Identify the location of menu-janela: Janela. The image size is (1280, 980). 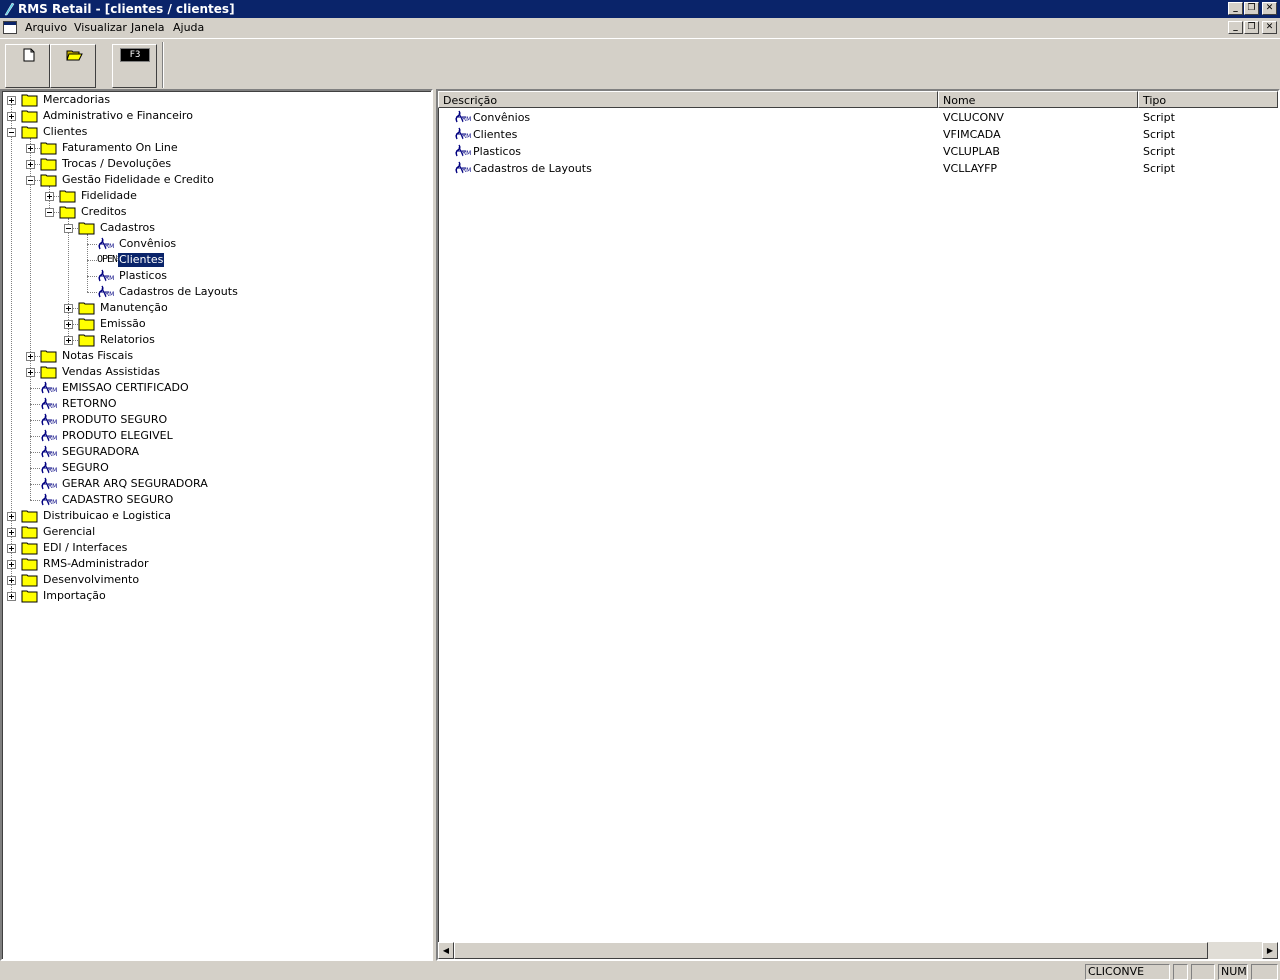
(148, 27).